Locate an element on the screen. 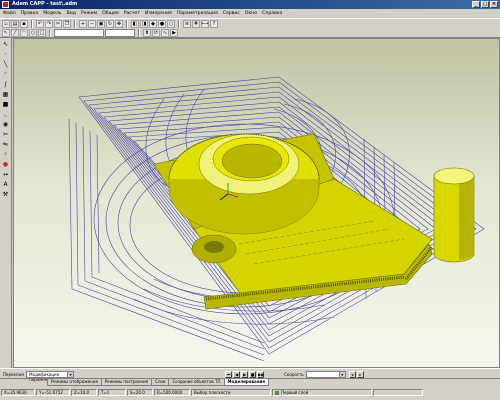 This screenshot has height=400, width=500. redo-icon: ↷ is located at coordinates (49, 24).